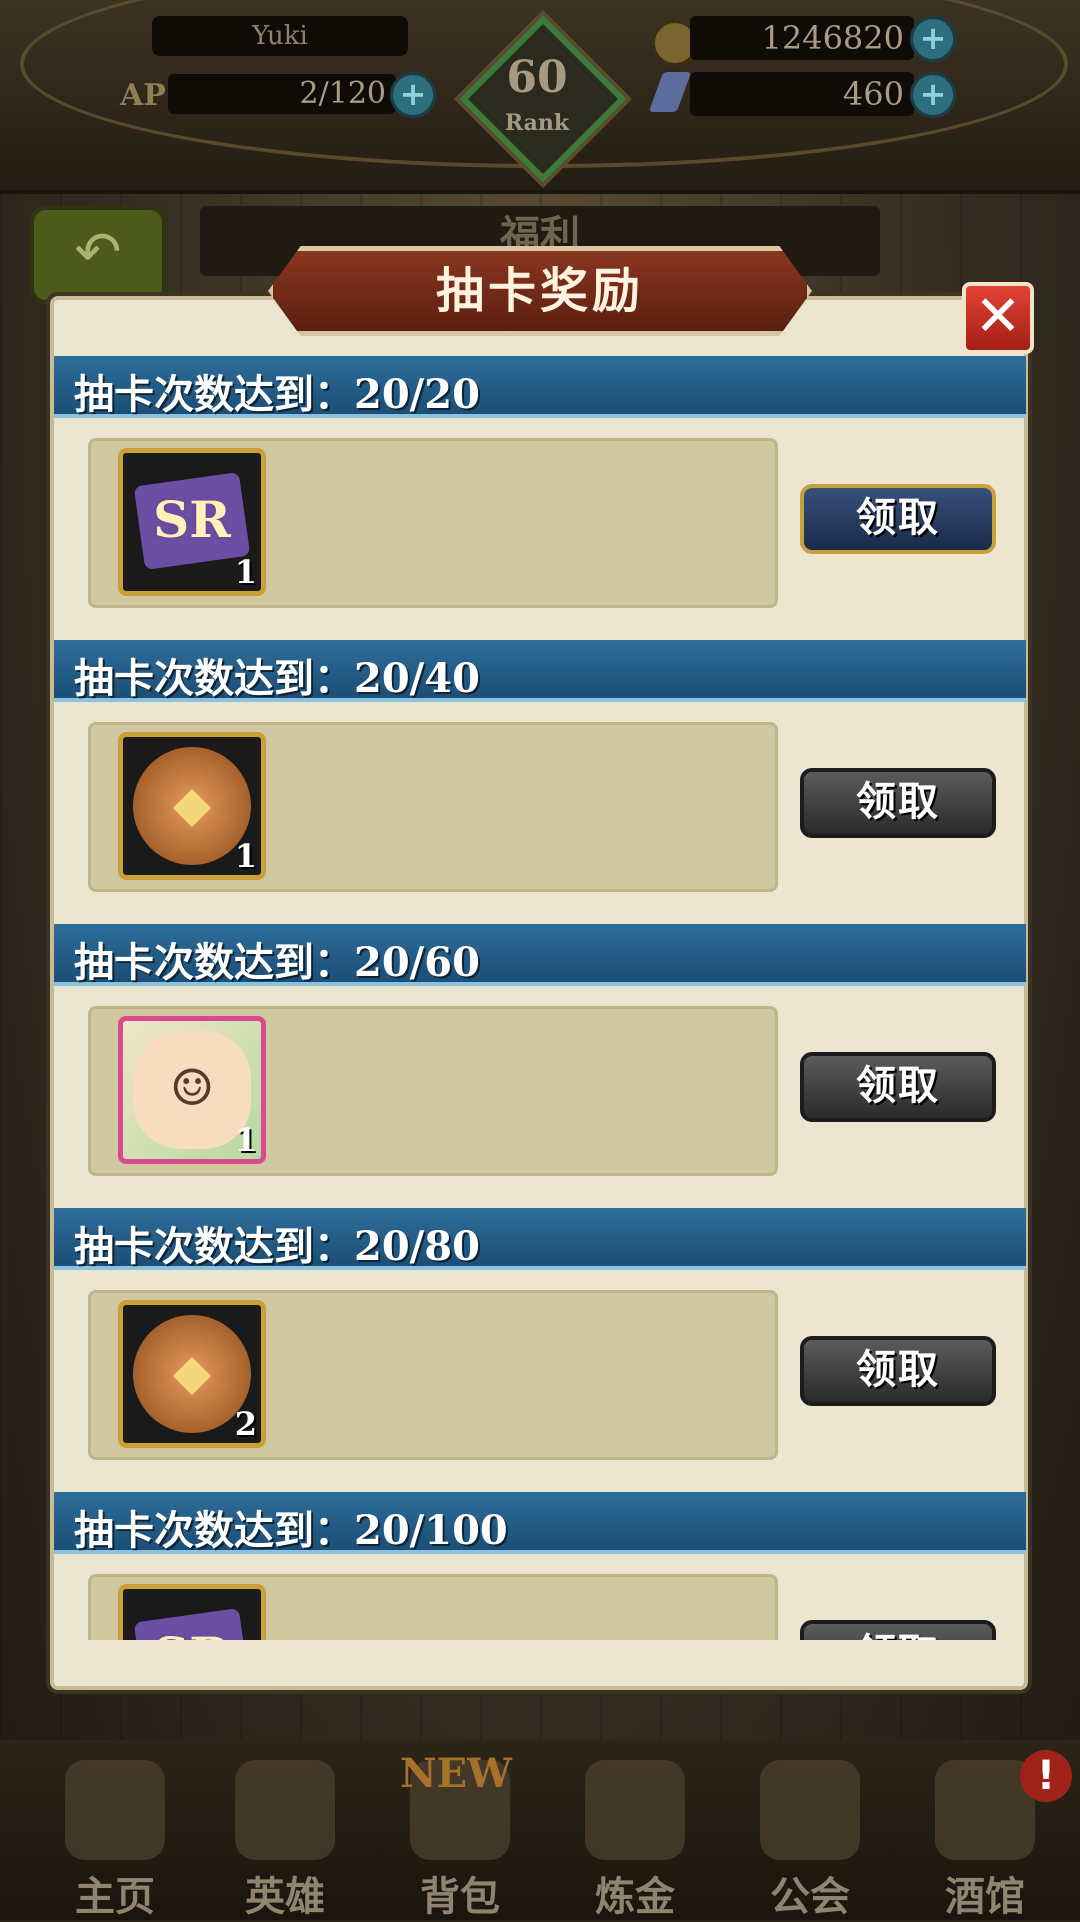  What do you see at coordinates (540, 671) in the screenshot?
I see `reward-item-header: 抽卡次数达到：20/40` at bounding box center [540, 671].